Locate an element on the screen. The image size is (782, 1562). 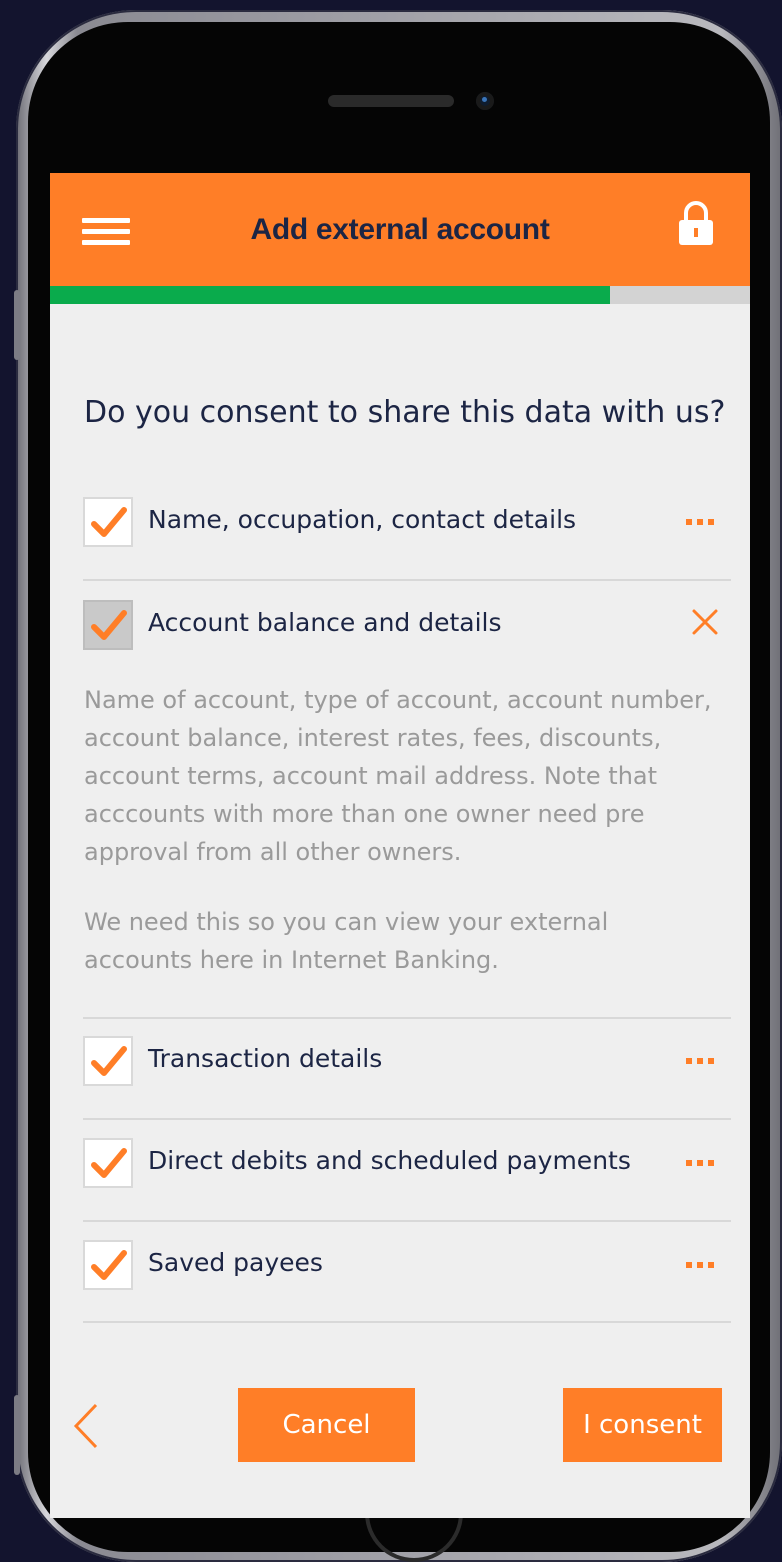
consent-item-account-balance: Account balance and details is located at coordinates (407, 626).